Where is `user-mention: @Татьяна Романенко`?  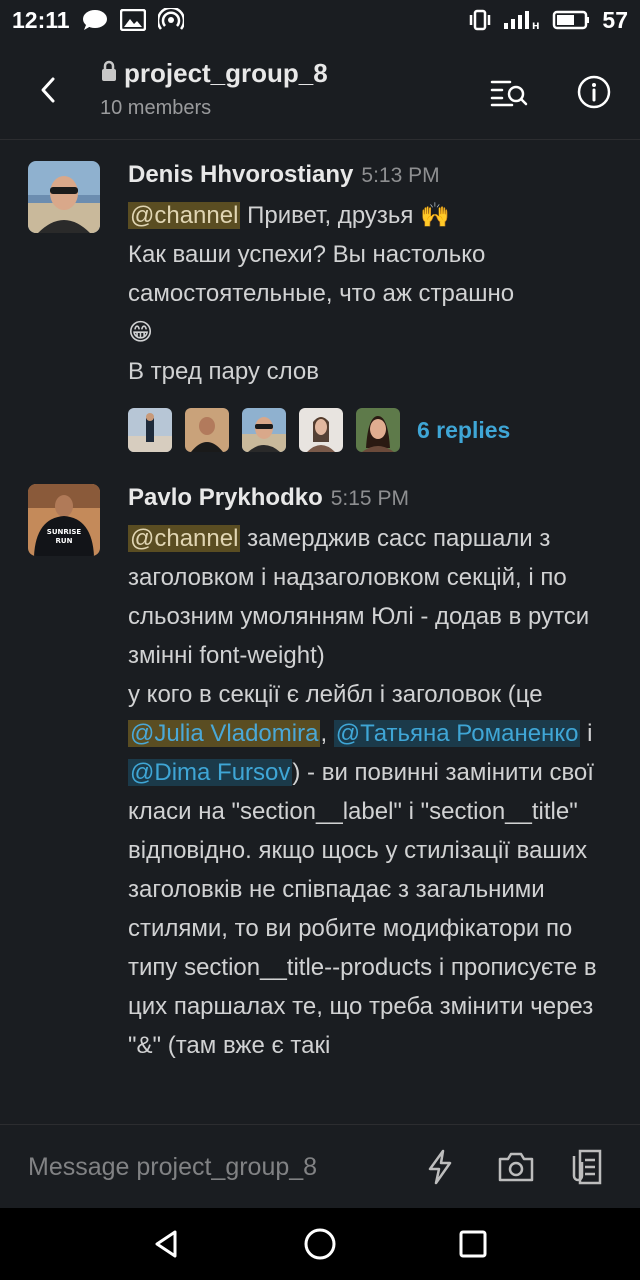 user-mention: @Татьяна Романенко is located at coordinates (457, 733).